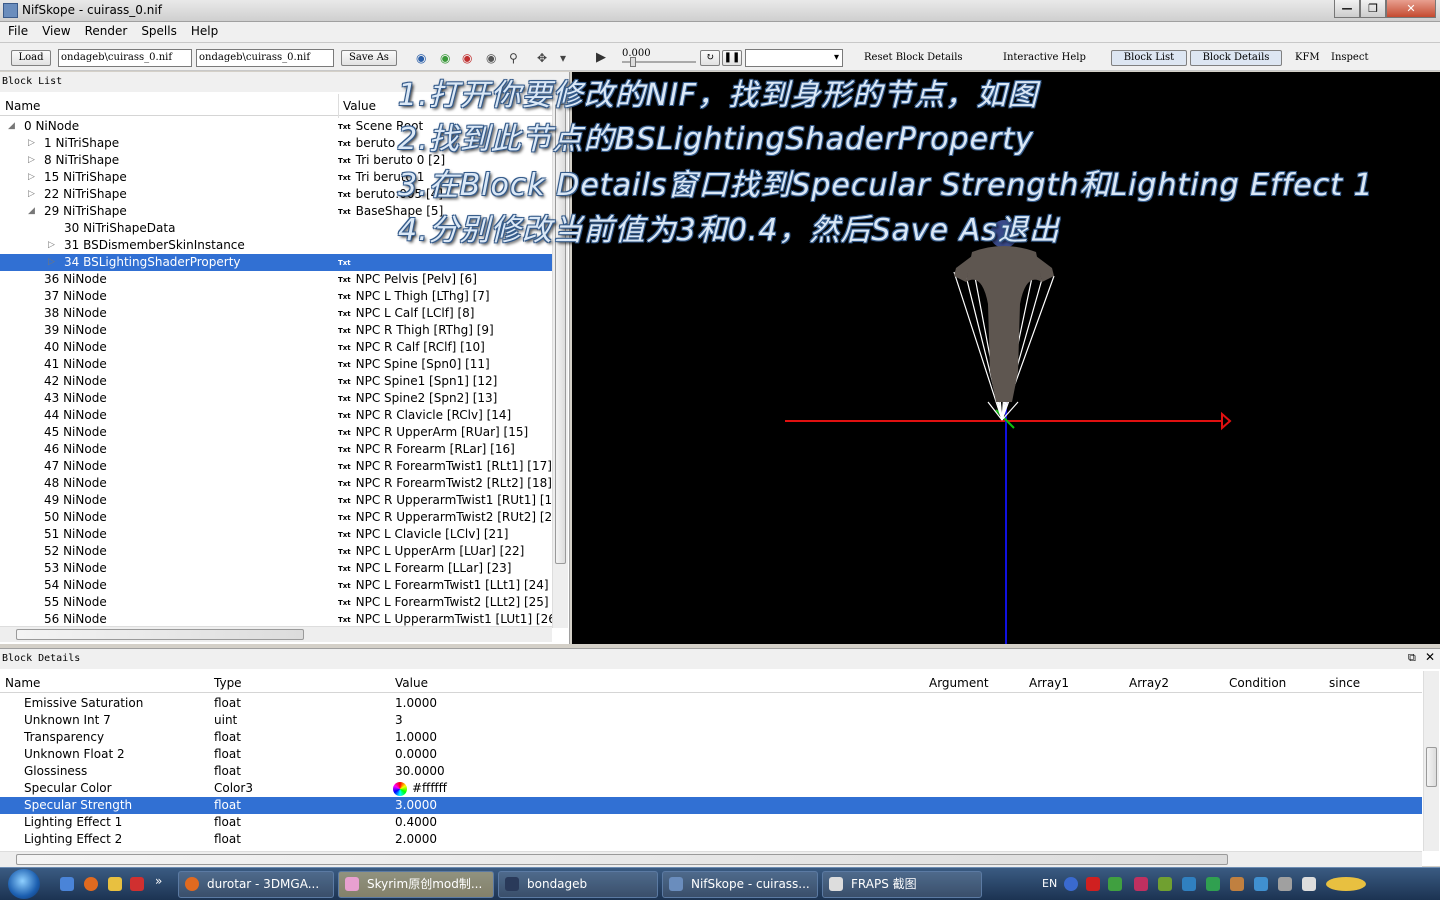 The height and width of the screenshot is (900, 1440). I want to click on loop-button: ↻, so click(710, 58).